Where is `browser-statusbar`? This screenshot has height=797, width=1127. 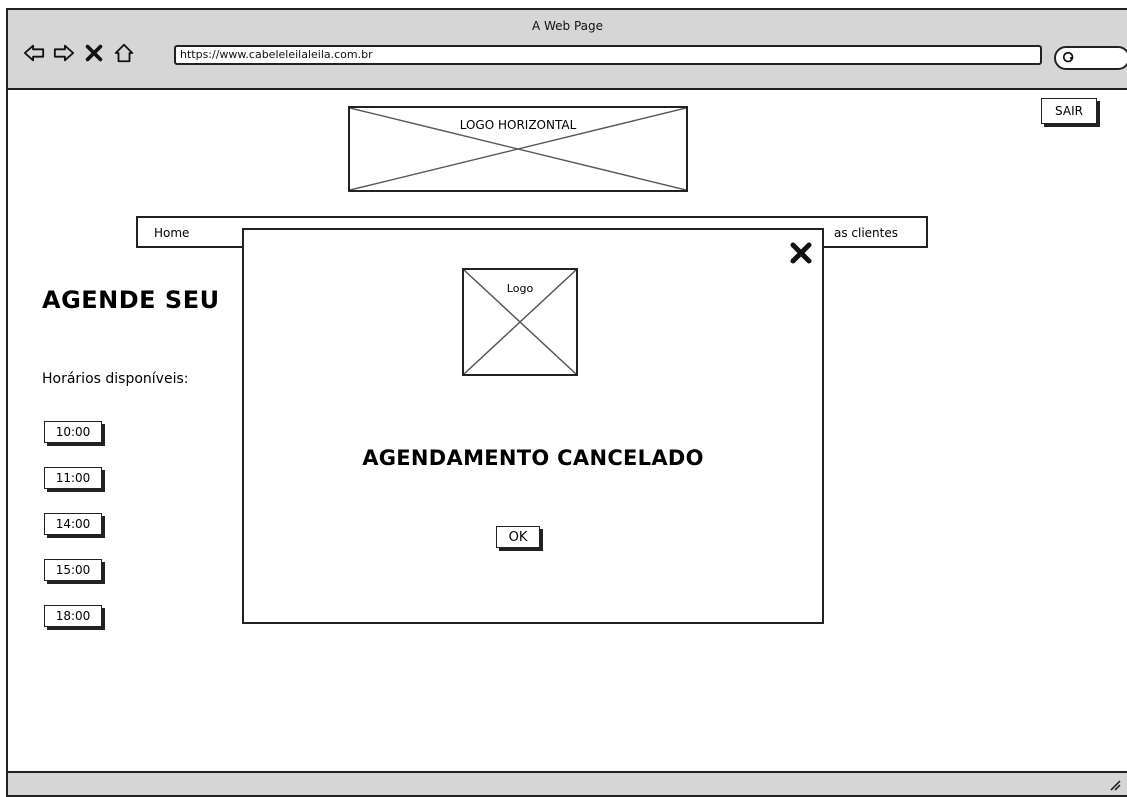
browser-statusbar is located at coordinates (567, 783).